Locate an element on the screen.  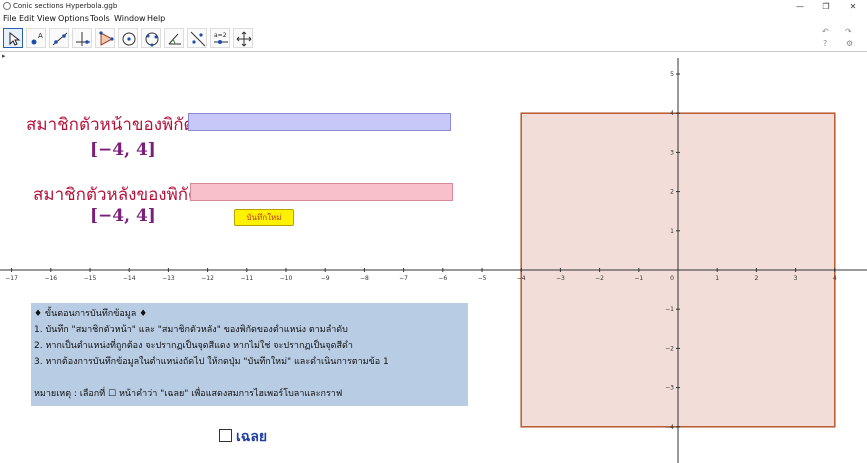
polygon-tool-button is located at coordinates (105, 38).